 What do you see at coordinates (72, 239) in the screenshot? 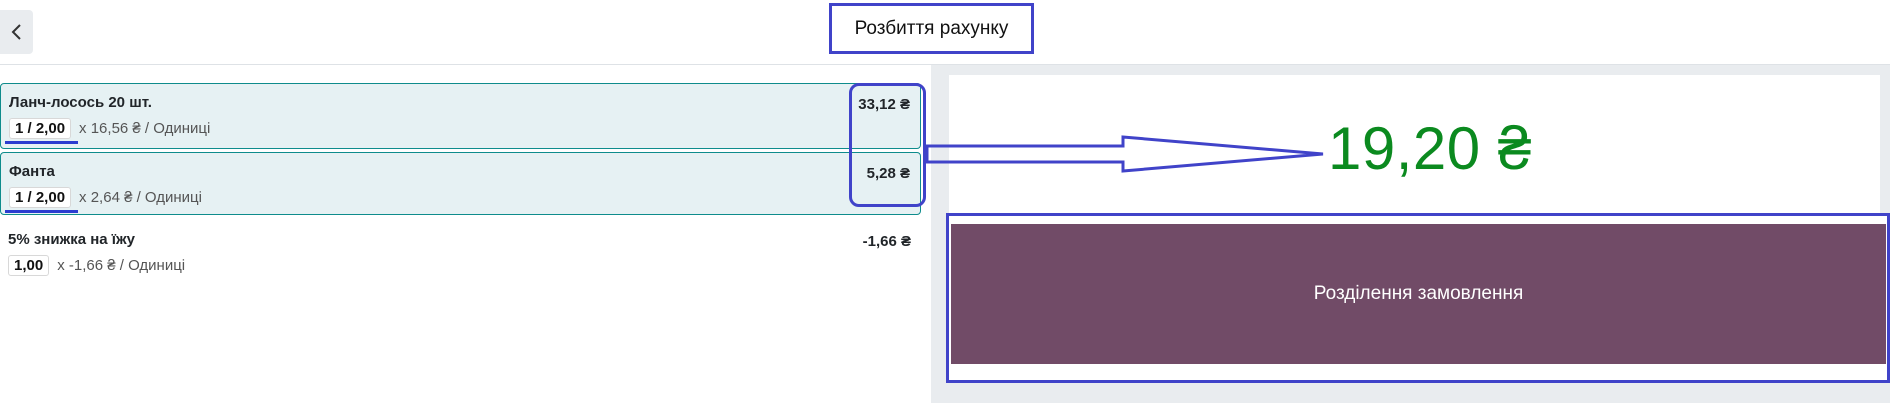
I see `line-product-name: 5% знижка на їжу` at bounding box center [72, 239].